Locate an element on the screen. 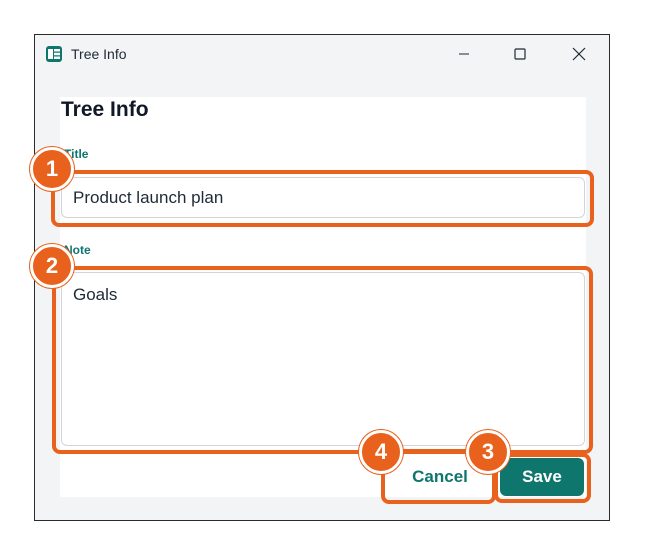 The width and height of the screenshot is (645, 557). close-icon is located at coordinates (579, 54).